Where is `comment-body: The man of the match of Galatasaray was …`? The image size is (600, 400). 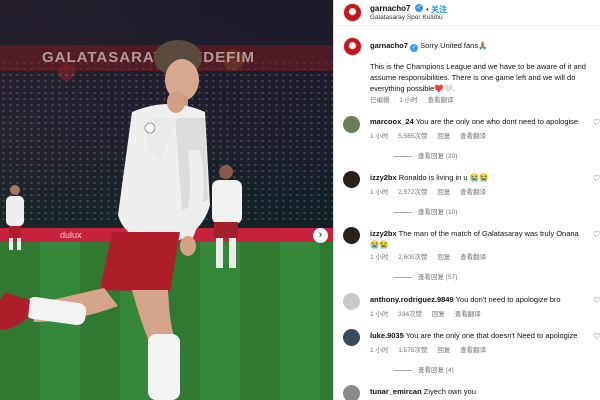
comment-body: The man of the match of Galatasaray was … is located at coordinates (474, 239).